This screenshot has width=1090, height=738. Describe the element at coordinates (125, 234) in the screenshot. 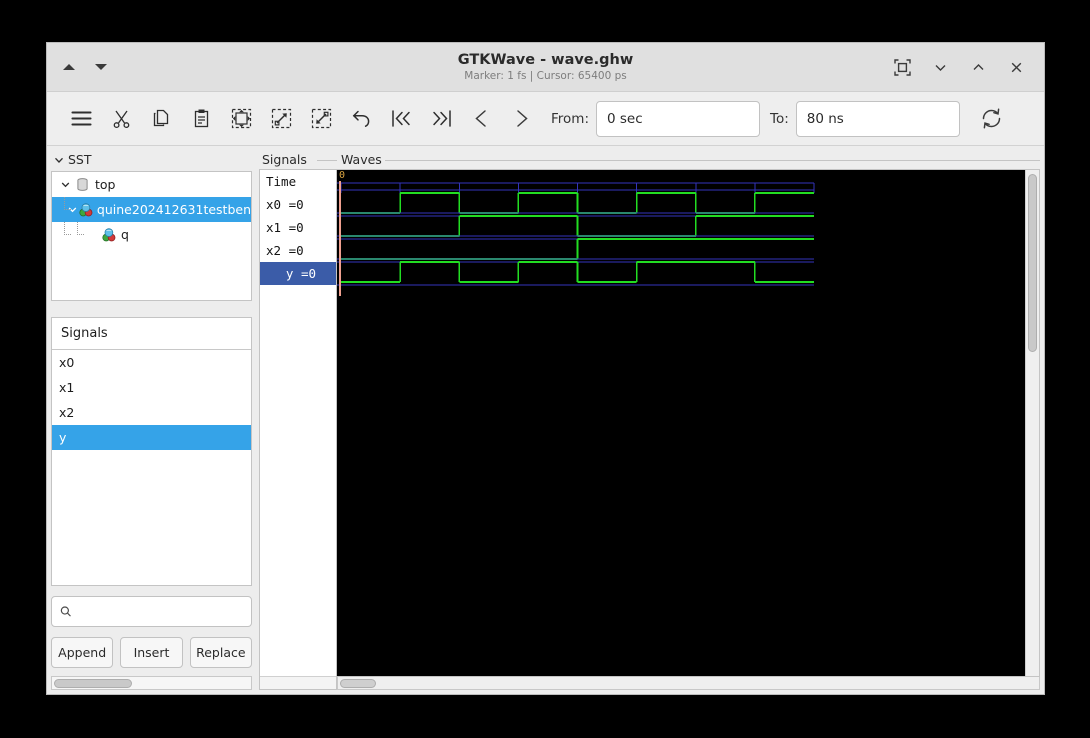

I see `tree-label-q: q` at that location.